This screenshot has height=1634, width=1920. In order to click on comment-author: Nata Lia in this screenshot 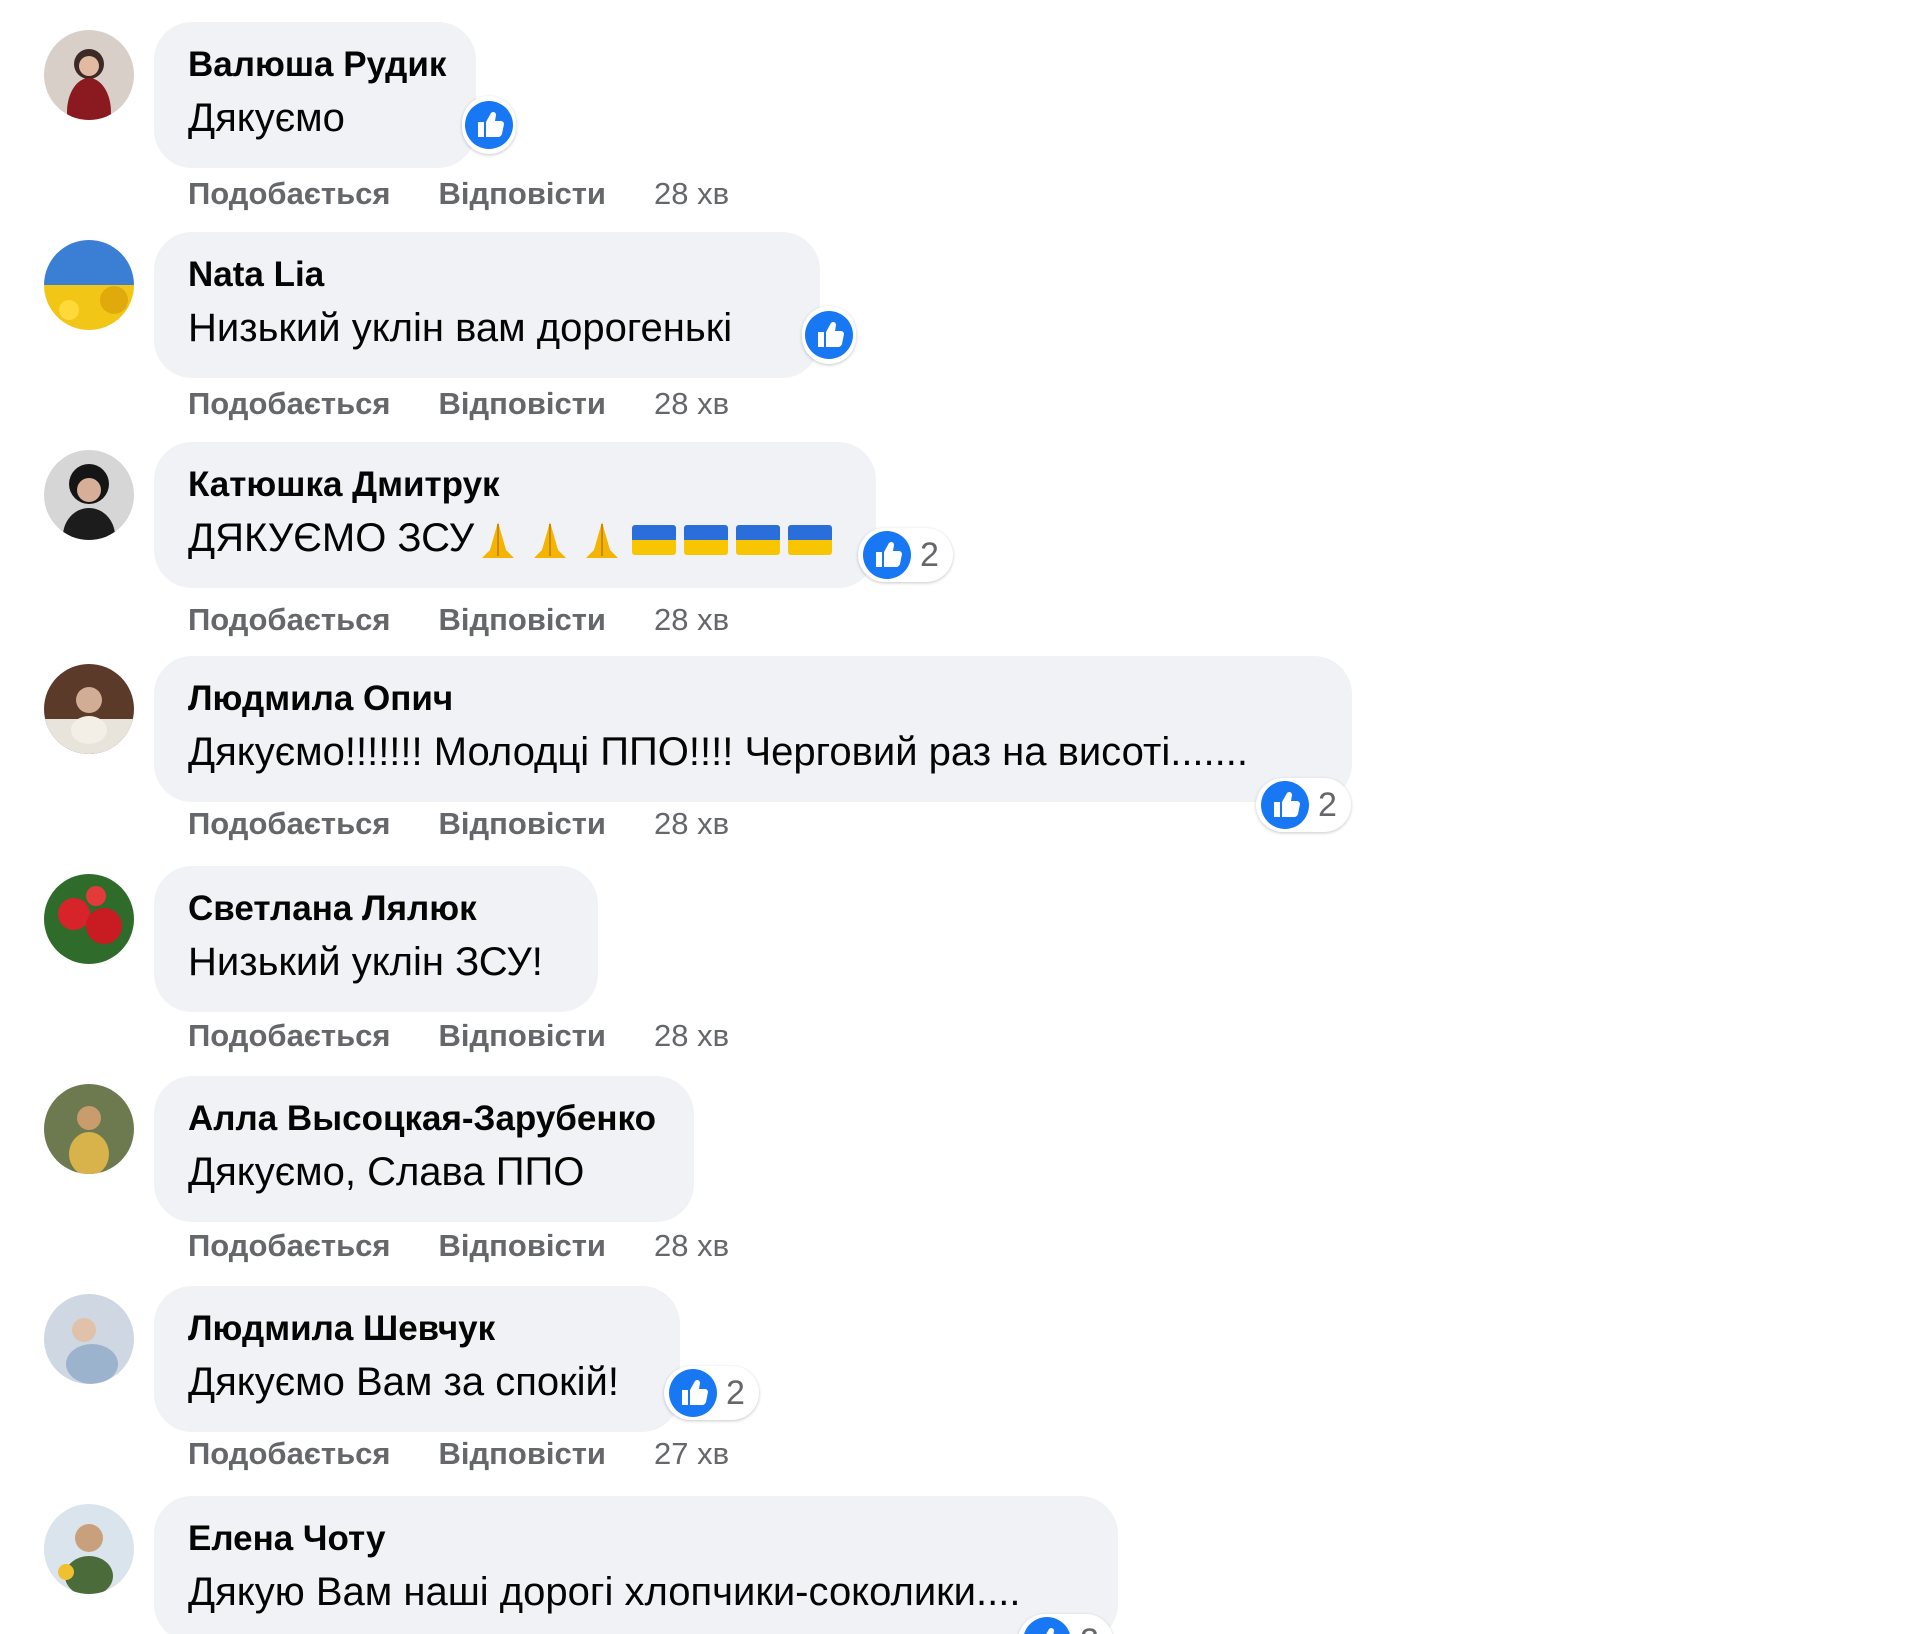, I will do `click(487, 275)`.